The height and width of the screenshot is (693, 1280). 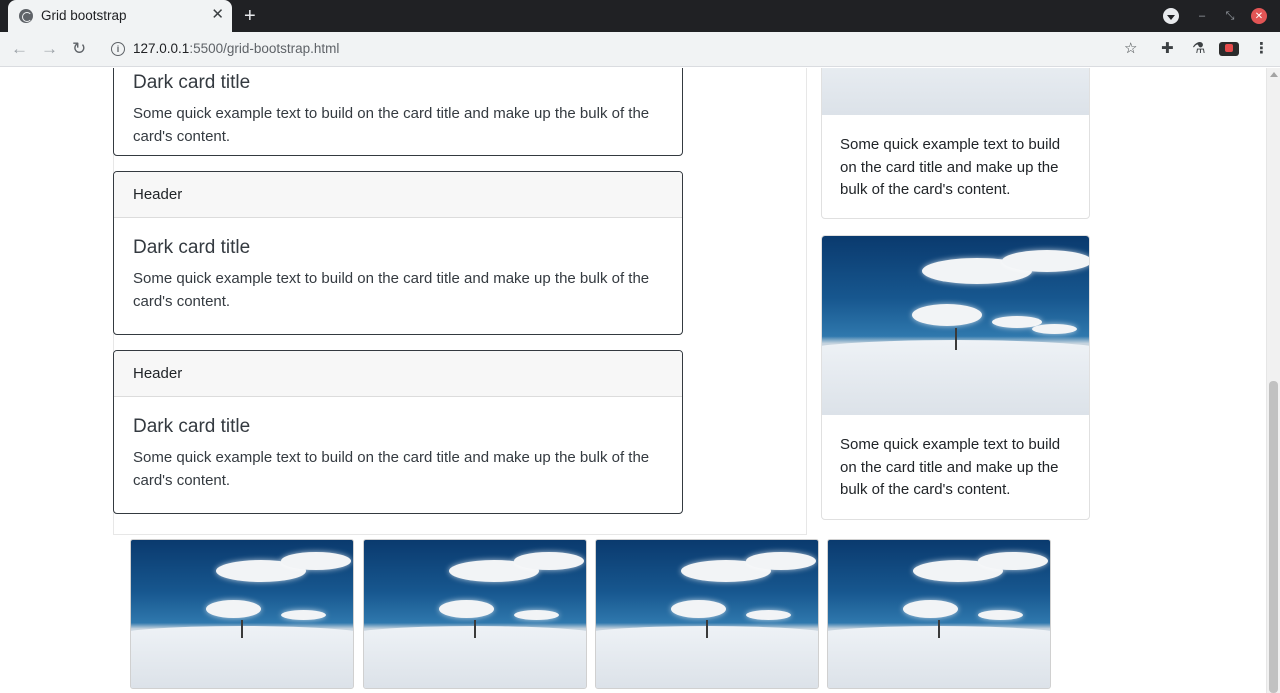 I want to click on address-bar: 127.0.0.1:5500/grid-bootstrap.html, so click(x=236, y=48).